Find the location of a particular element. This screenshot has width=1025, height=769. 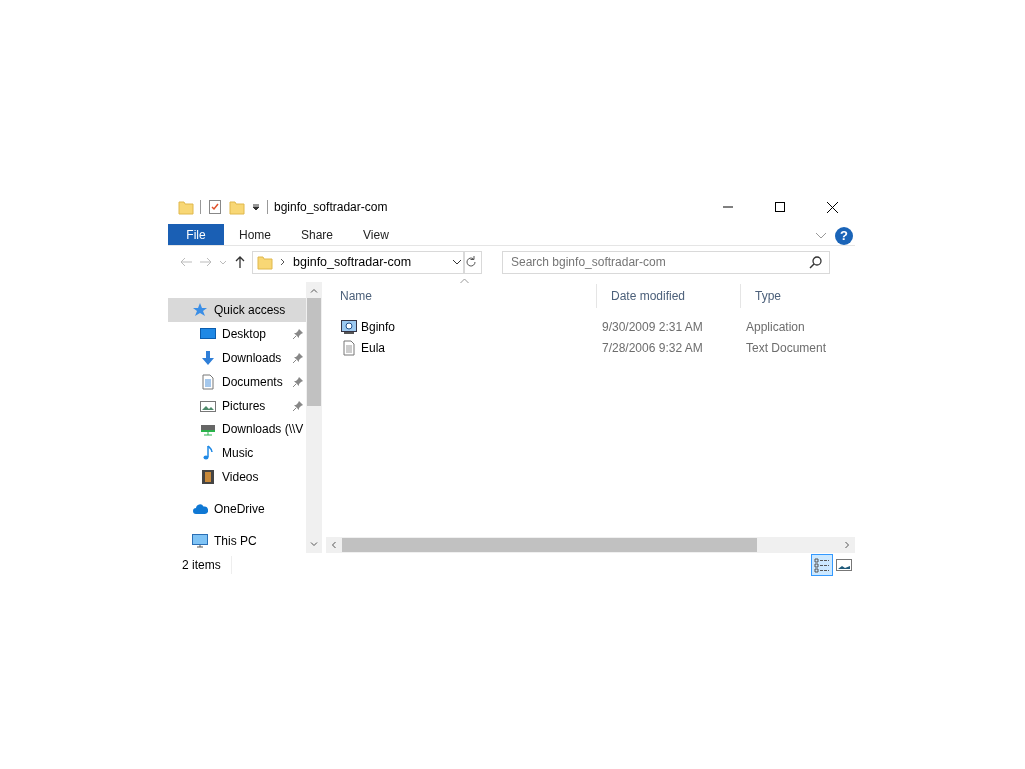

address-bar: bginfo_softradar-com is located at coordinates (358, 262).